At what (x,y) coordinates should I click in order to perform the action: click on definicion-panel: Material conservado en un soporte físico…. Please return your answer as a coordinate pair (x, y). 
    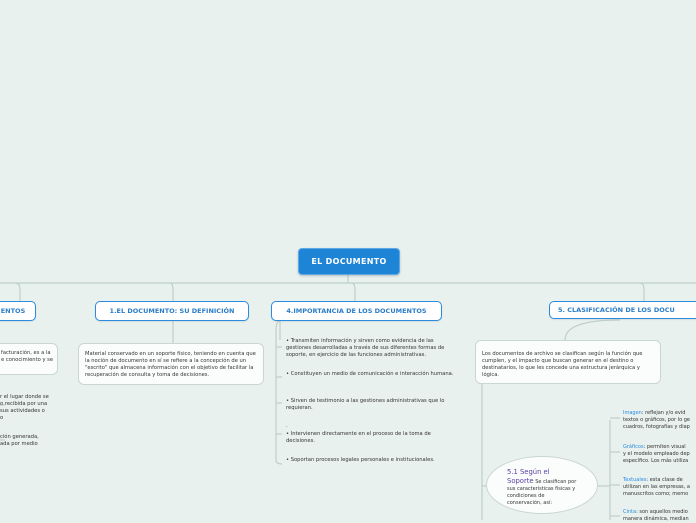
    Looking at the image, I should click on (171, 364).